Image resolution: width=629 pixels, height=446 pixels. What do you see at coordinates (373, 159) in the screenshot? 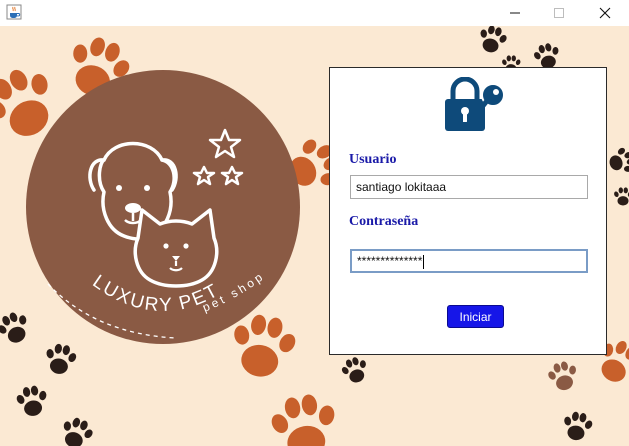
I see `username-label: Usuario` at bounding box center [373, 159].